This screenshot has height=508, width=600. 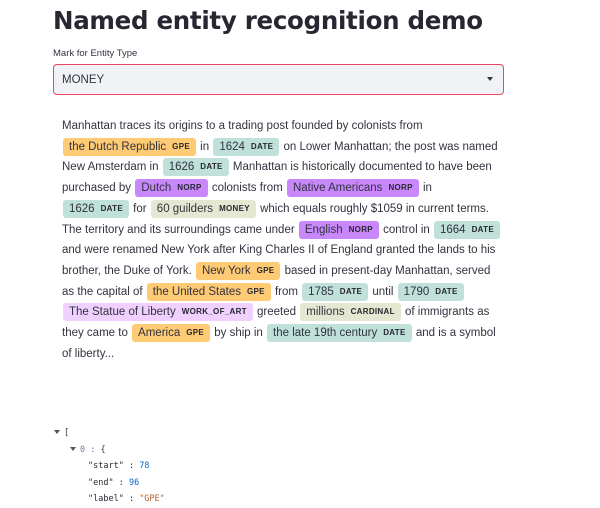 What do you see at coordinates (335, 291) in the screenshot?
I see `entity-mark: 1785 DATE` at bounding box center [335, 291].